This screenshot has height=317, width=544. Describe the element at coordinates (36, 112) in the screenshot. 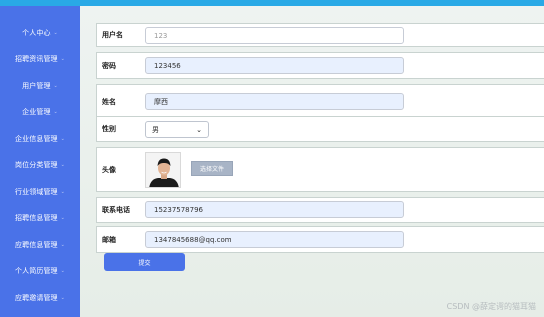

I see `sidebar-item-label: 企业管理` at that location.